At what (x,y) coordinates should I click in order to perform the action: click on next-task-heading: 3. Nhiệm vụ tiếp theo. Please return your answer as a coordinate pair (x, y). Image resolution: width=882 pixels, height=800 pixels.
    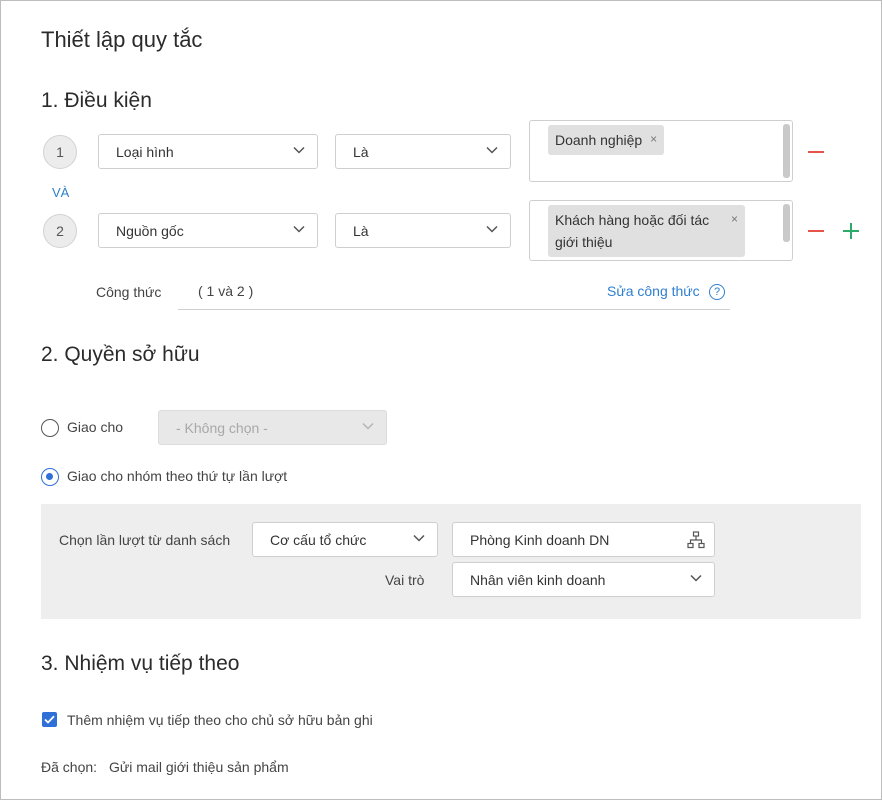
    Looking at the image, I should click on (140, 663).